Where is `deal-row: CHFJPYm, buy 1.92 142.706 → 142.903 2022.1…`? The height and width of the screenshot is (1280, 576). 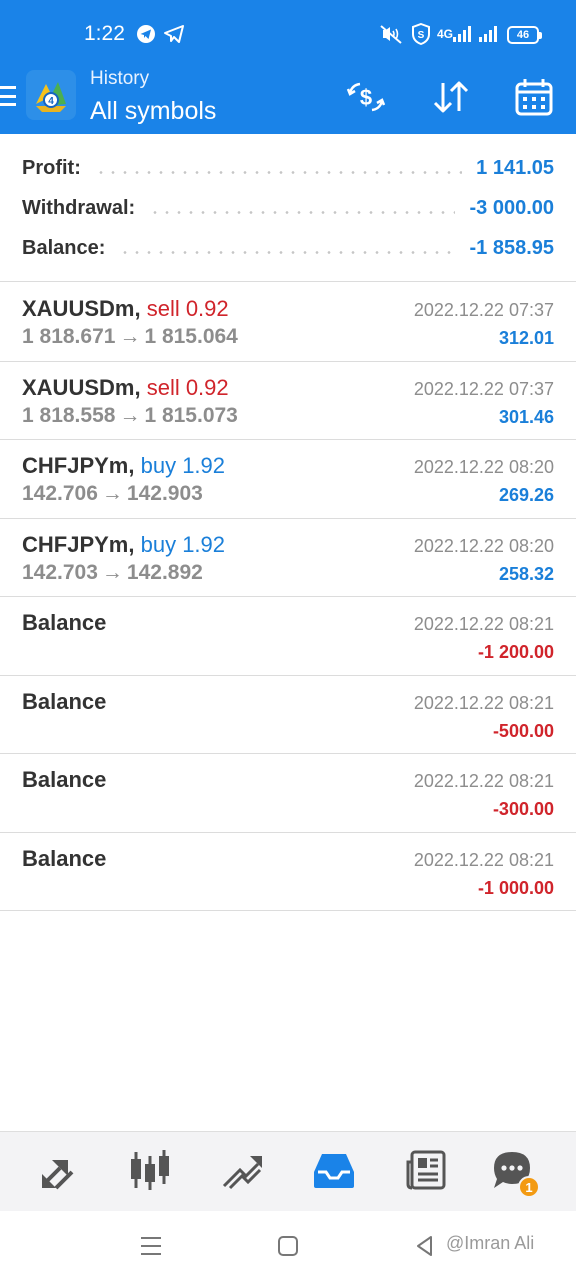 deal-row: CHFJPYm, buy 1.92 142.706 → 142.903 2022.1… is located at coordinates (288, 479).